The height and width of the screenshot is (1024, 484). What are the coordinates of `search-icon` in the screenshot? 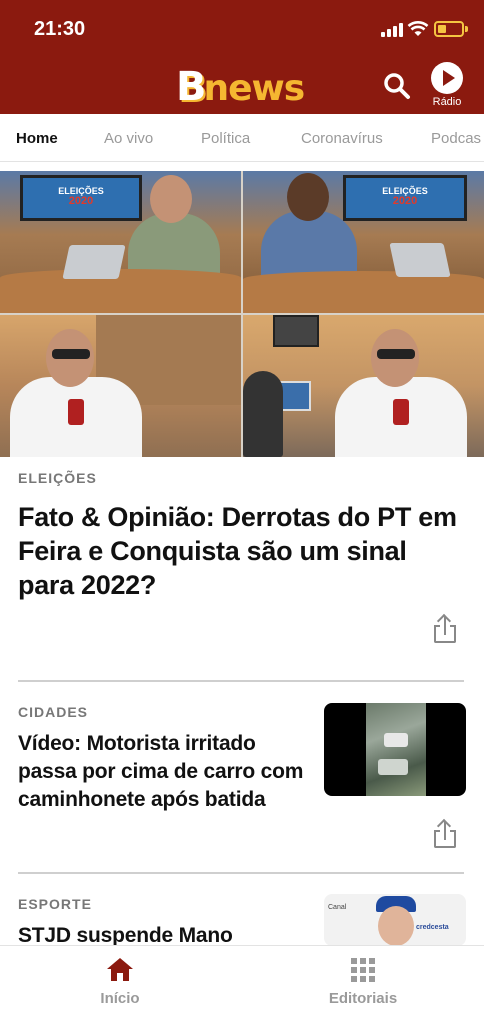 It's located at (397, 86).